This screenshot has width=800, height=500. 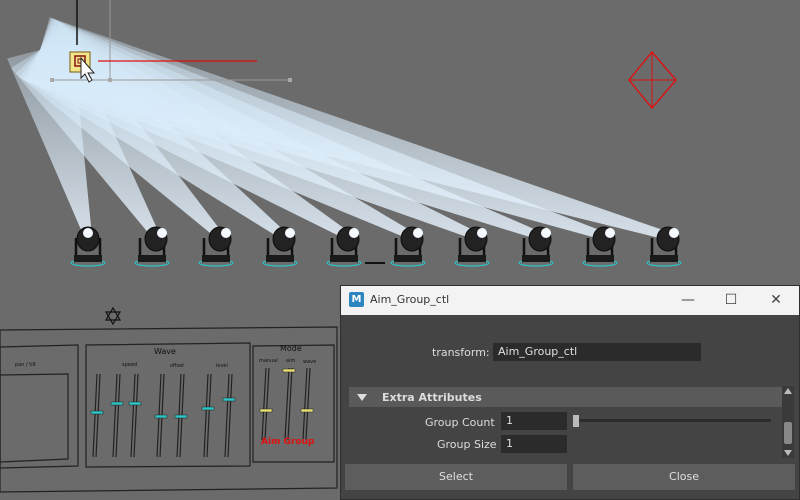 What do you see at coordinates (222, 366) in the screenshot?
I see `wave-level-label: level` at bounding box center [222, 366].